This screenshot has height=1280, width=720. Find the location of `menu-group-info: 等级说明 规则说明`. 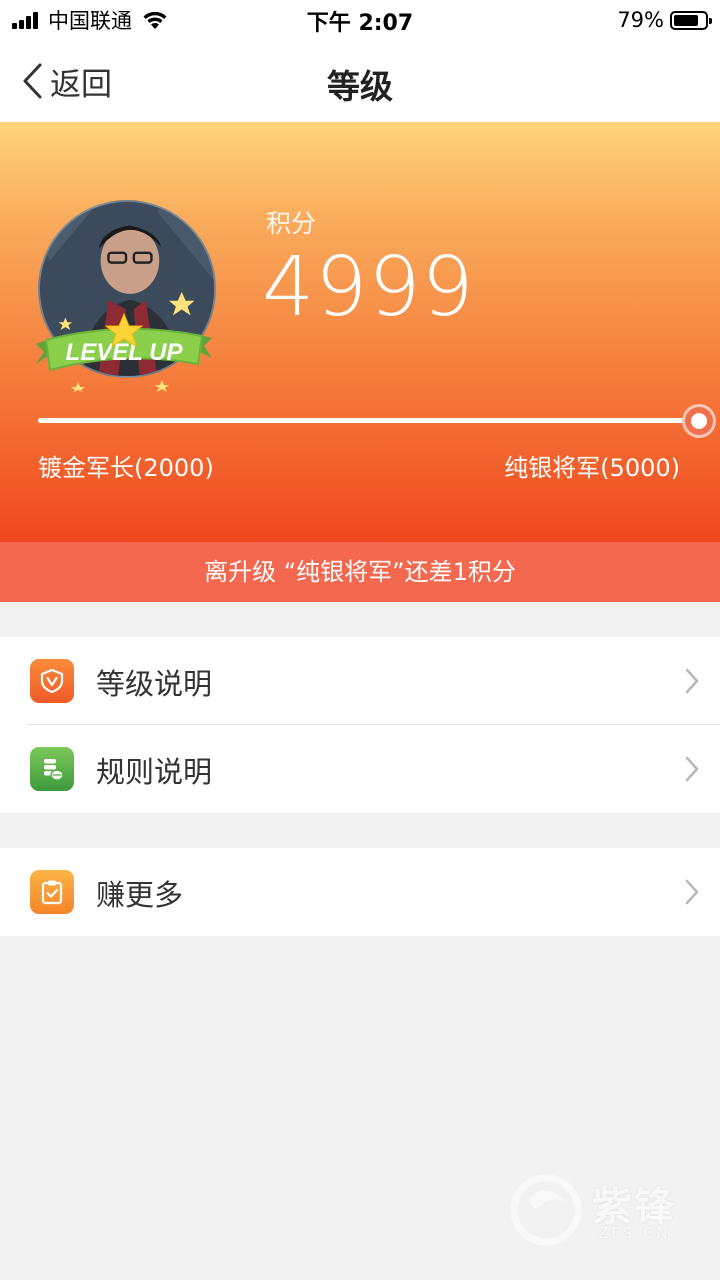

menu-group-info: 等级说明 规则说明 is located at coordinates (360, 725).